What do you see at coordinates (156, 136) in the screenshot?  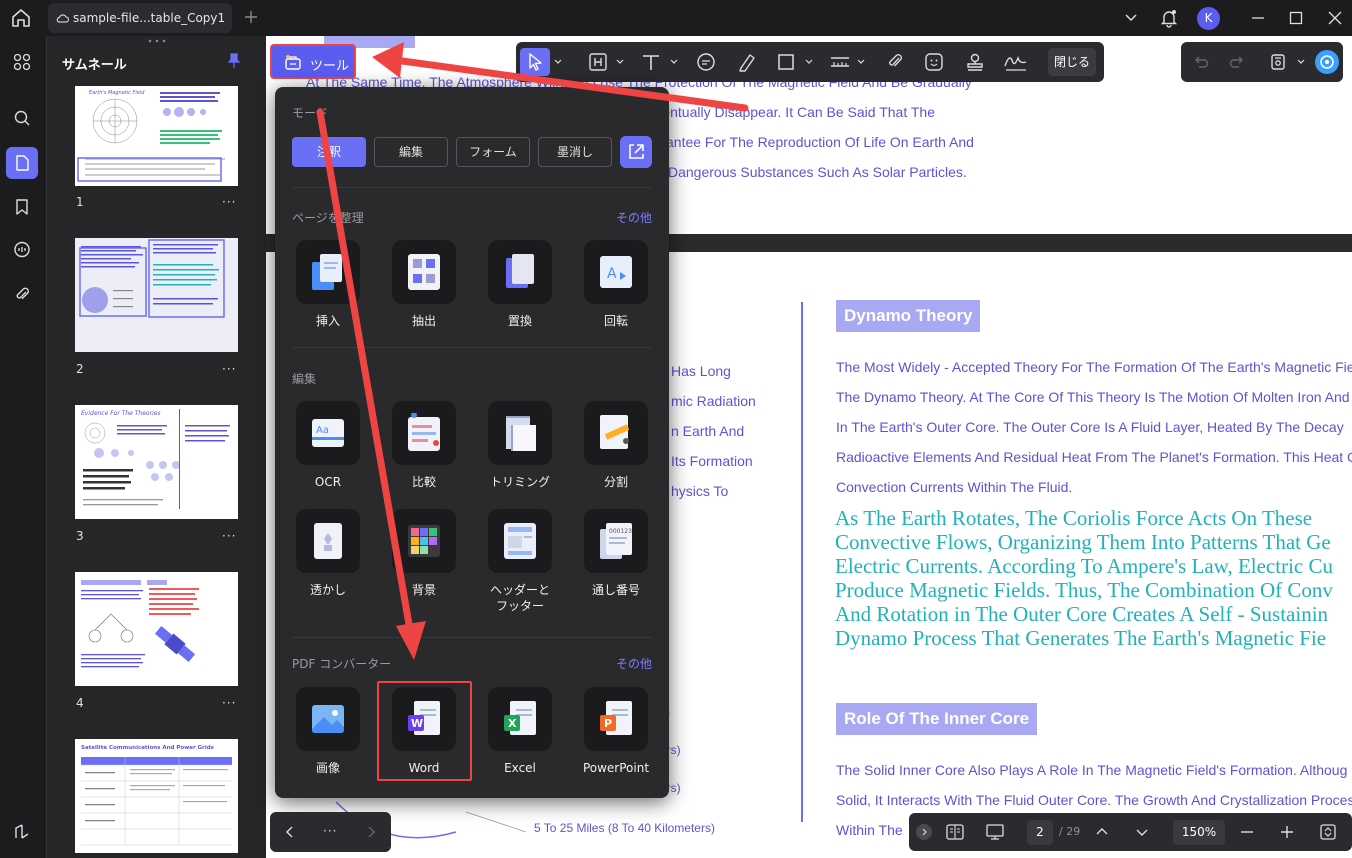 I see `thumbnail-page-1: Earth's Magnetic Field` at bounding box center [156, 136].